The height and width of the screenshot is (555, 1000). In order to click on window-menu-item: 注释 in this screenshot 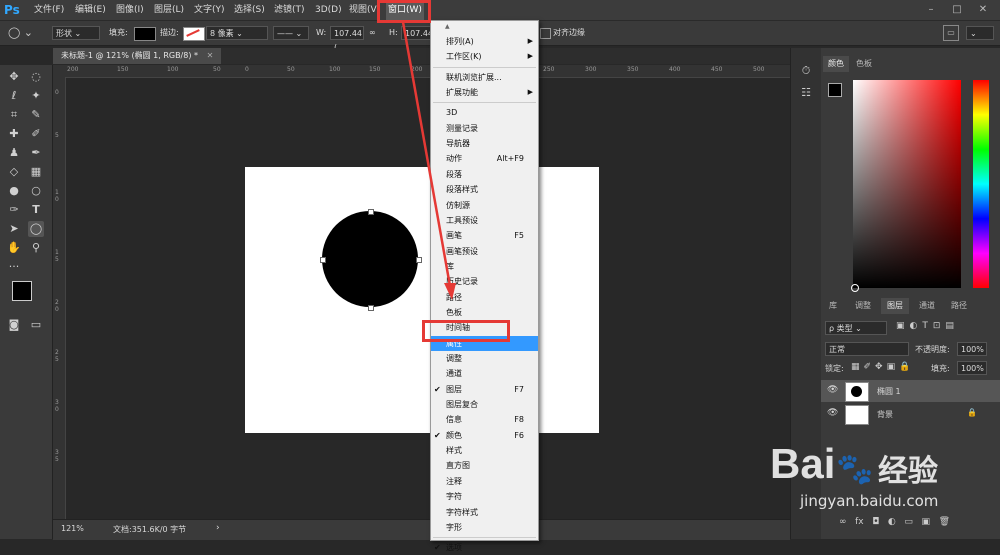, I will do `click(484, 481)`.